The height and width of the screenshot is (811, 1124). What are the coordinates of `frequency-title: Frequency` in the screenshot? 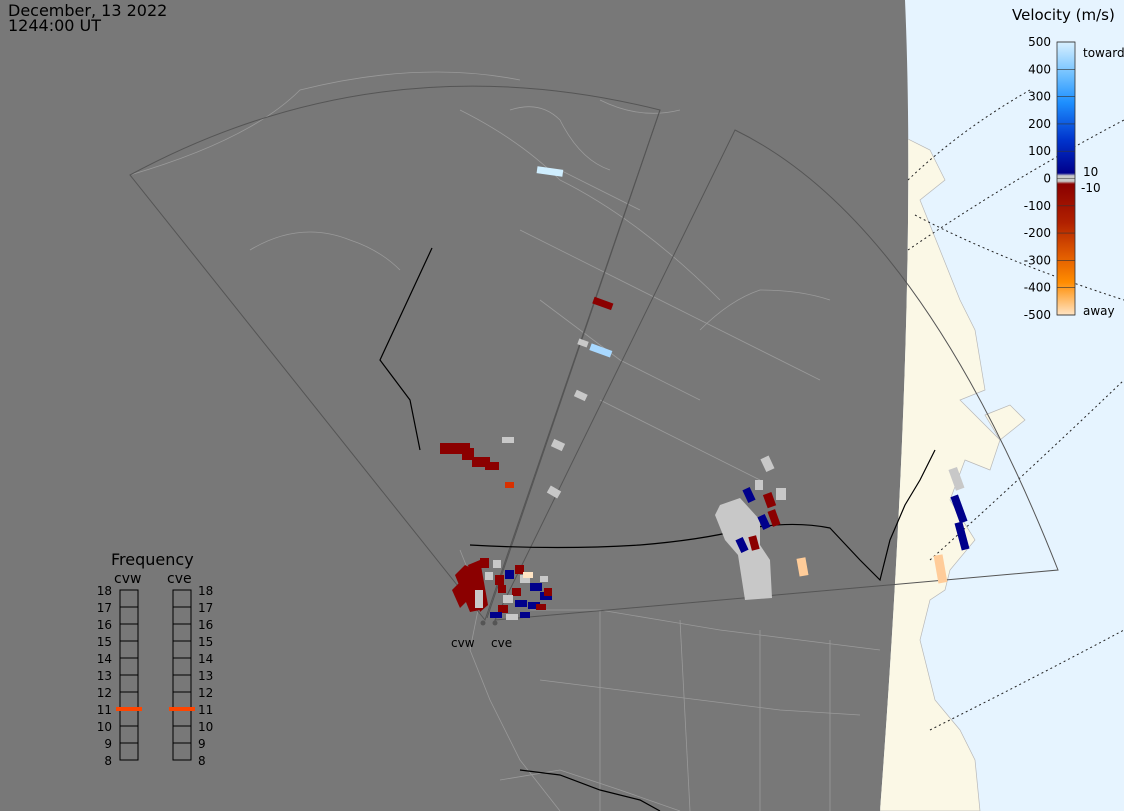 It's located at (152, 559).